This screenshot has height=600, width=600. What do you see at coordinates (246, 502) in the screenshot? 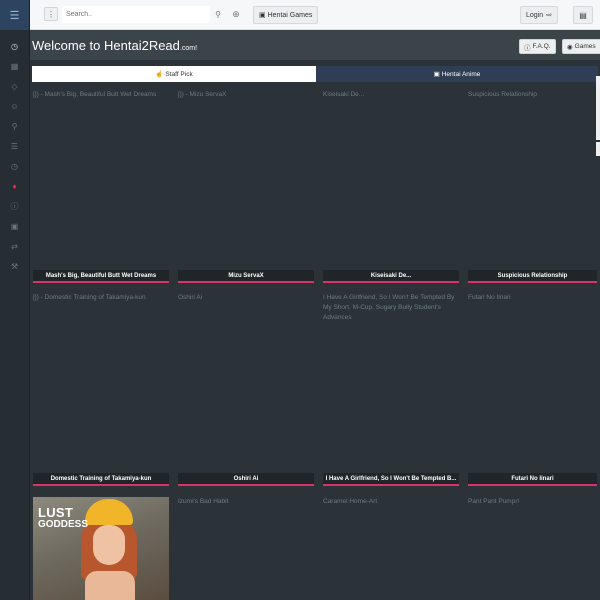
I see `cover-image: Izumi's Bad Habit` at bounding box center [246, 502].